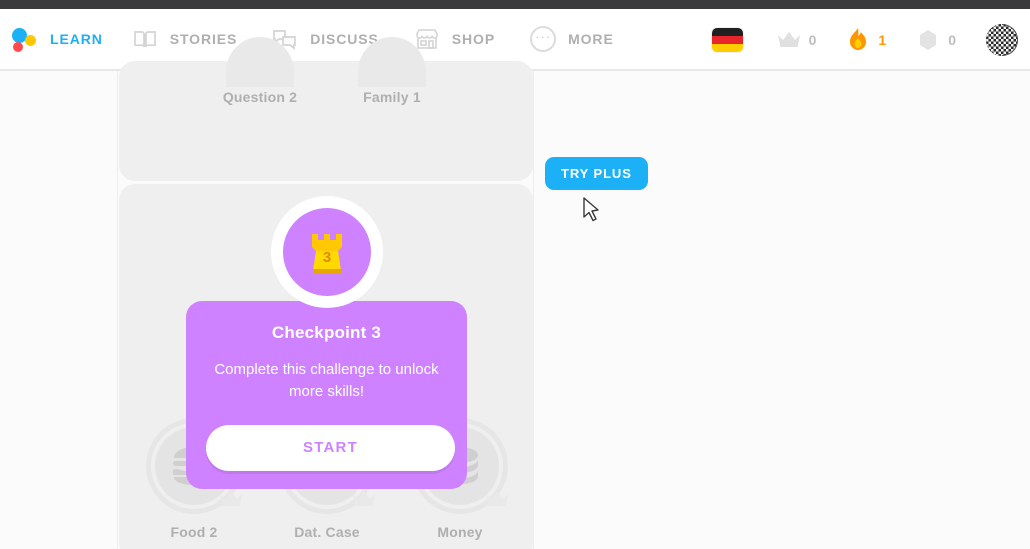 This screenshot has width=1030, height=549. What do you see at coordinates (812, 40) in the screenshot?
I see `stat-crowns-value: 0` at bounding box center [812, 40].